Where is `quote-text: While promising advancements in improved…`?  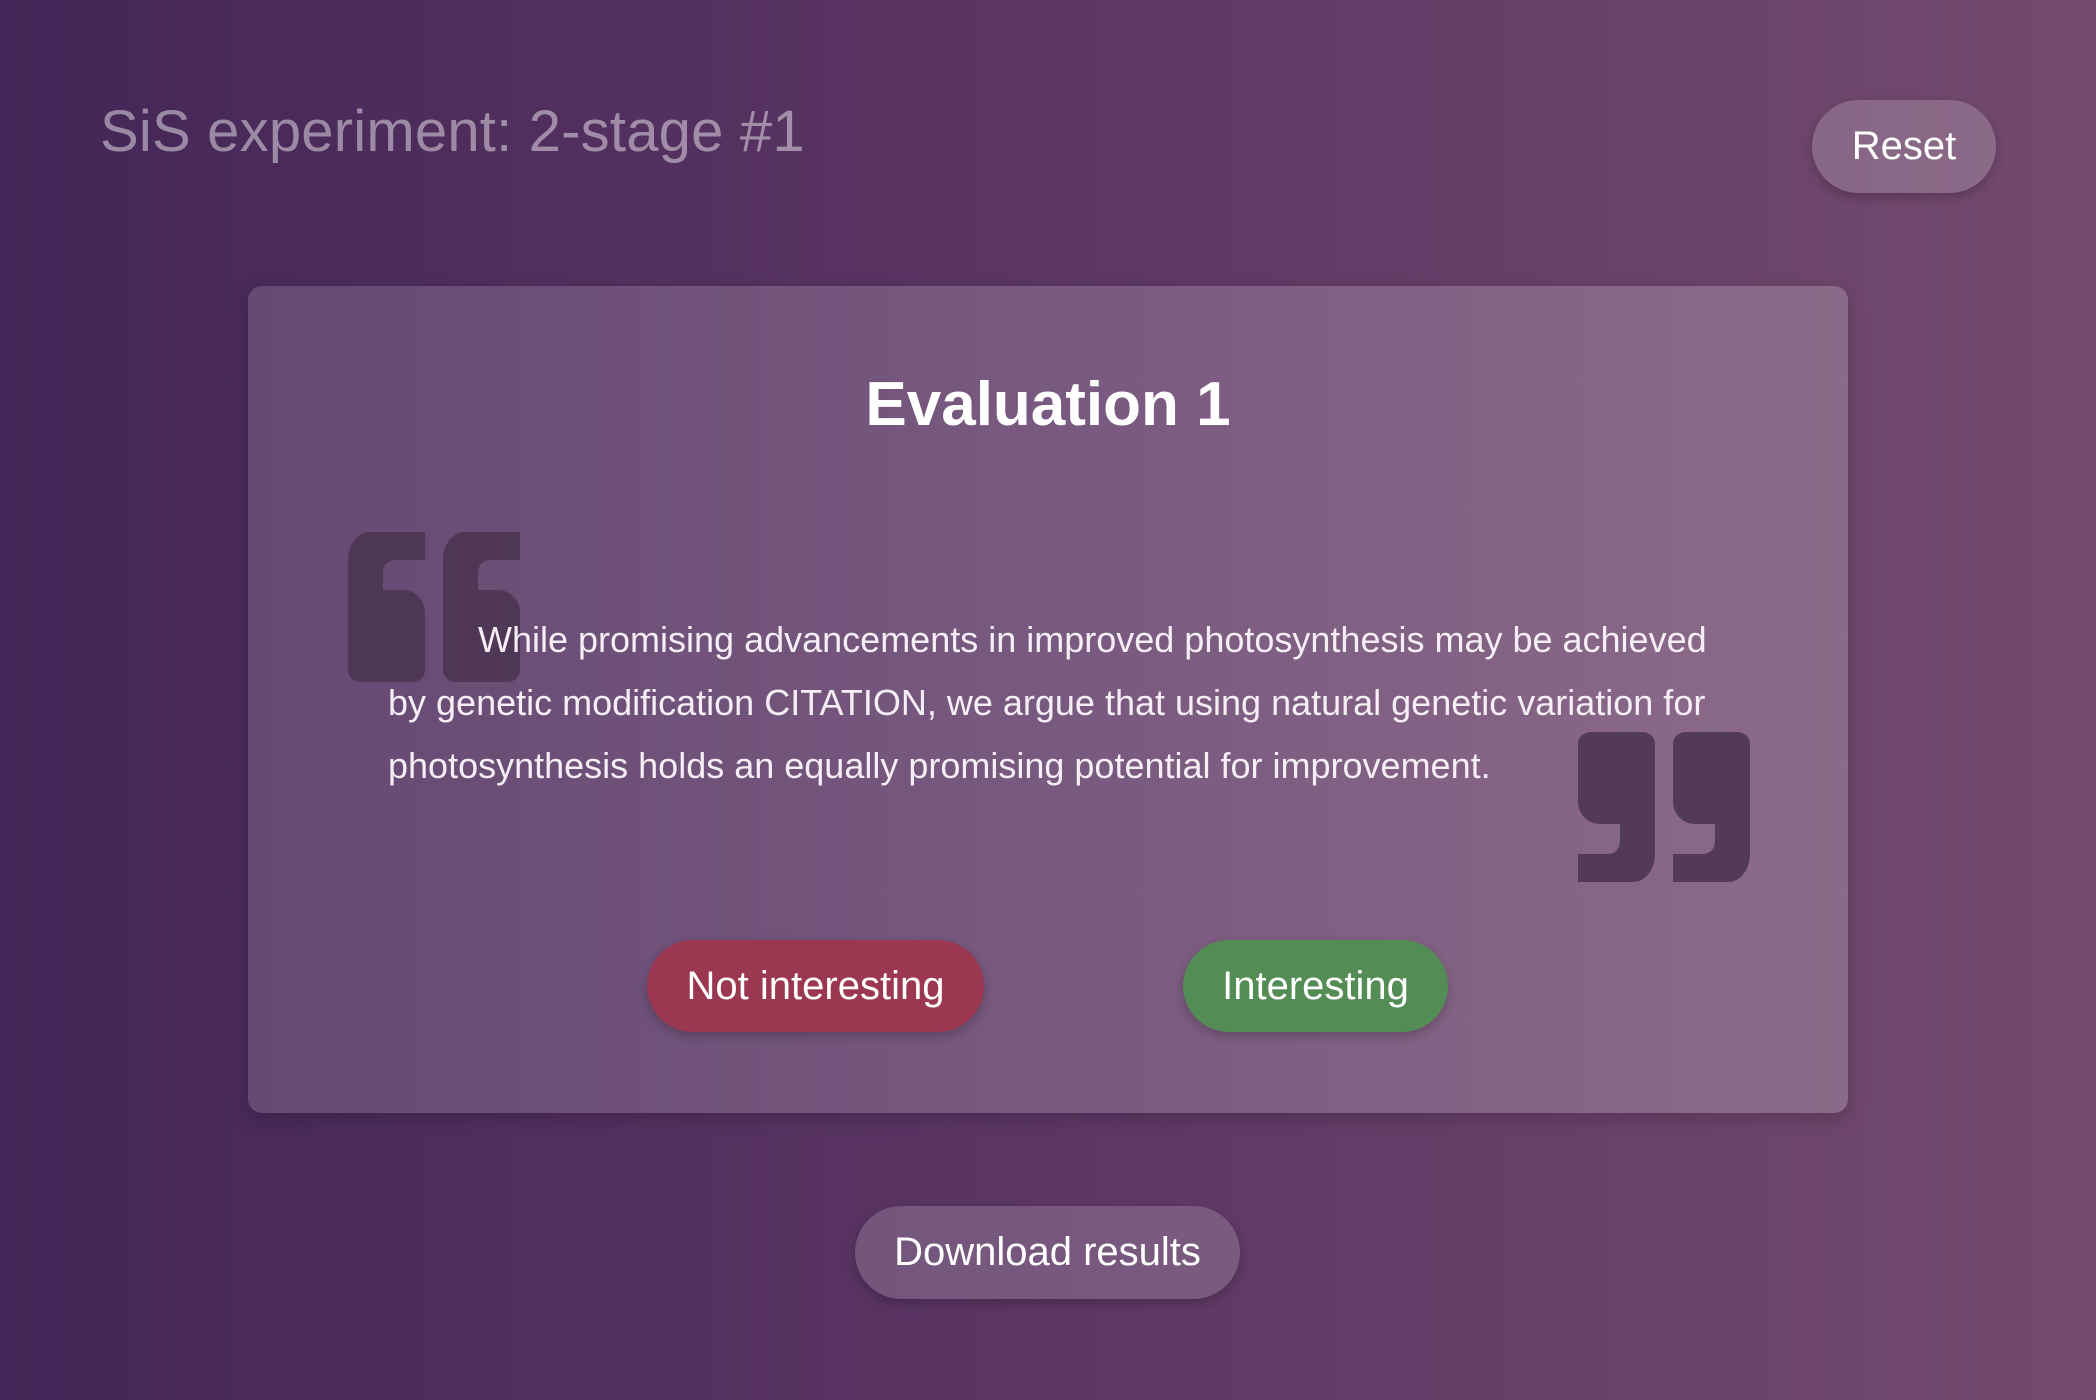 quote-text: While promising advancements in improved… is located at coordinates (1047, 702).